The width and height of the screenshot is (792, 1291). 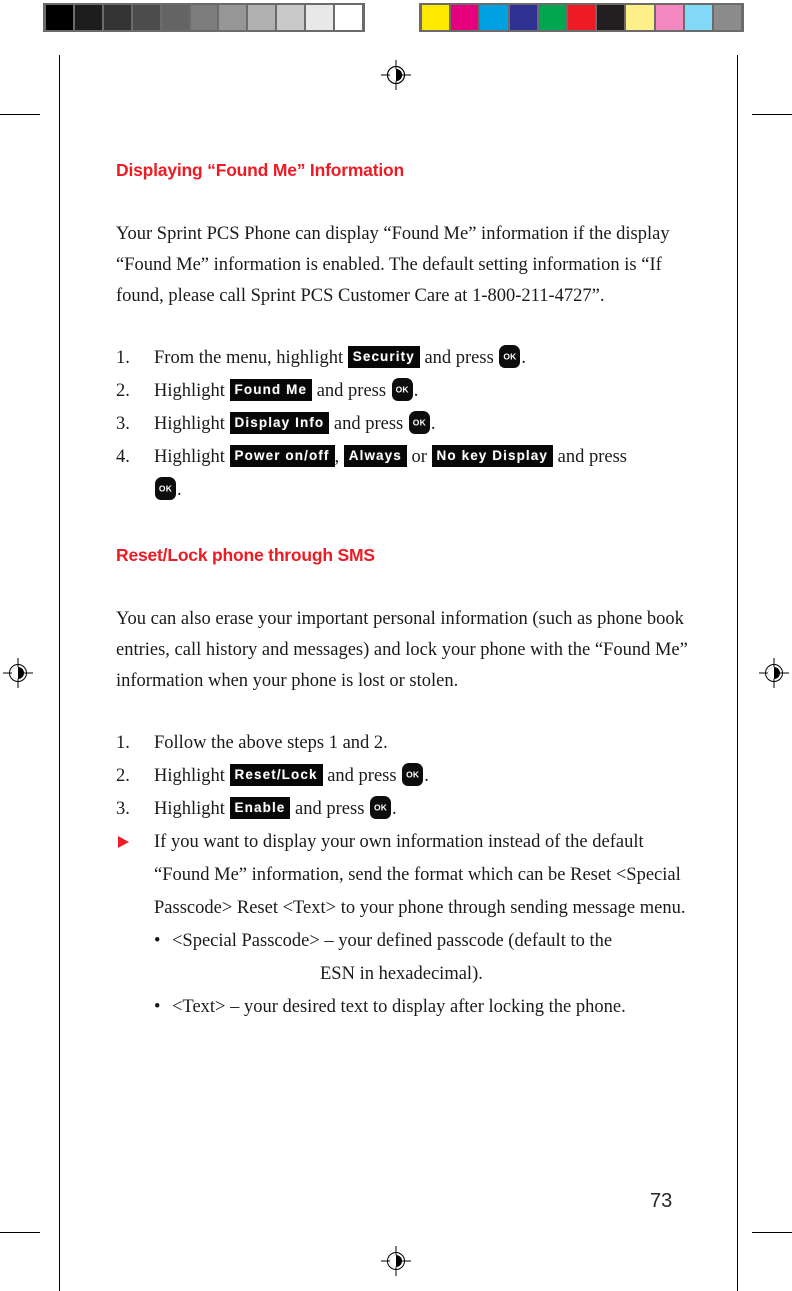 I want to click on menu-chip-no-key-display: No key Display, so click(x=492, y=456).